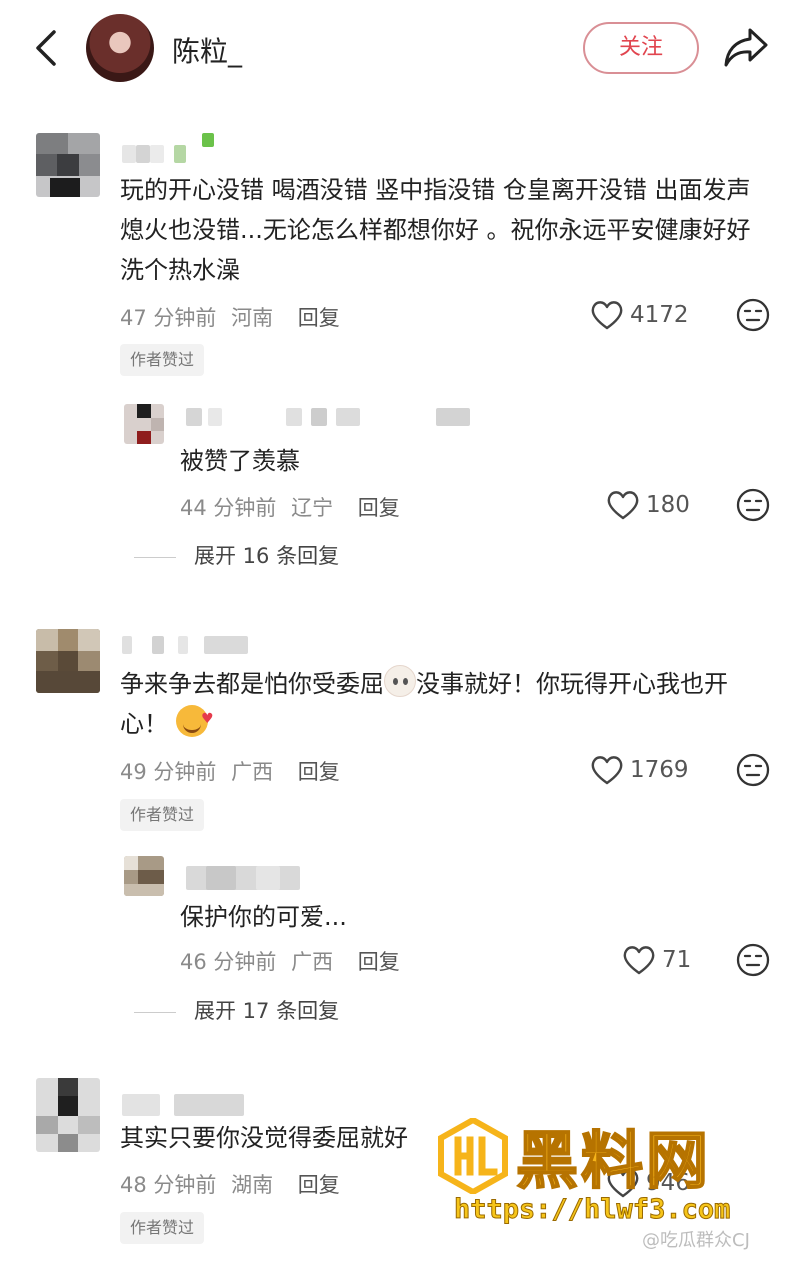 The image size is (800, 1261). What do you see at coordinates (267, 556) in the screenshot?
I see `expand-replies-label: 展开 16 条回复` at bounding box center [267, 556].